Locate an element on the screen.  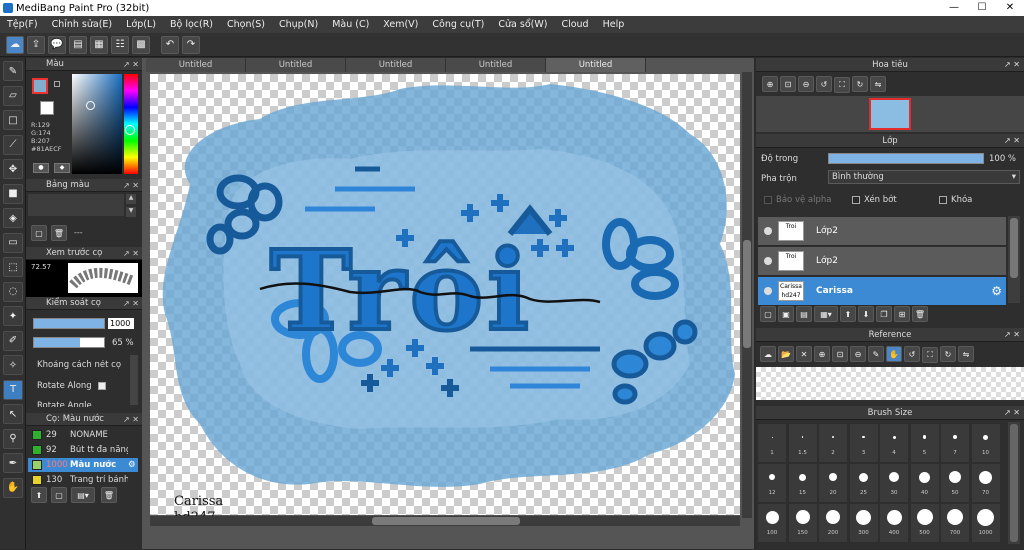
new-halftone-layer-icon: ▣ is located at coordinates (786, 314).